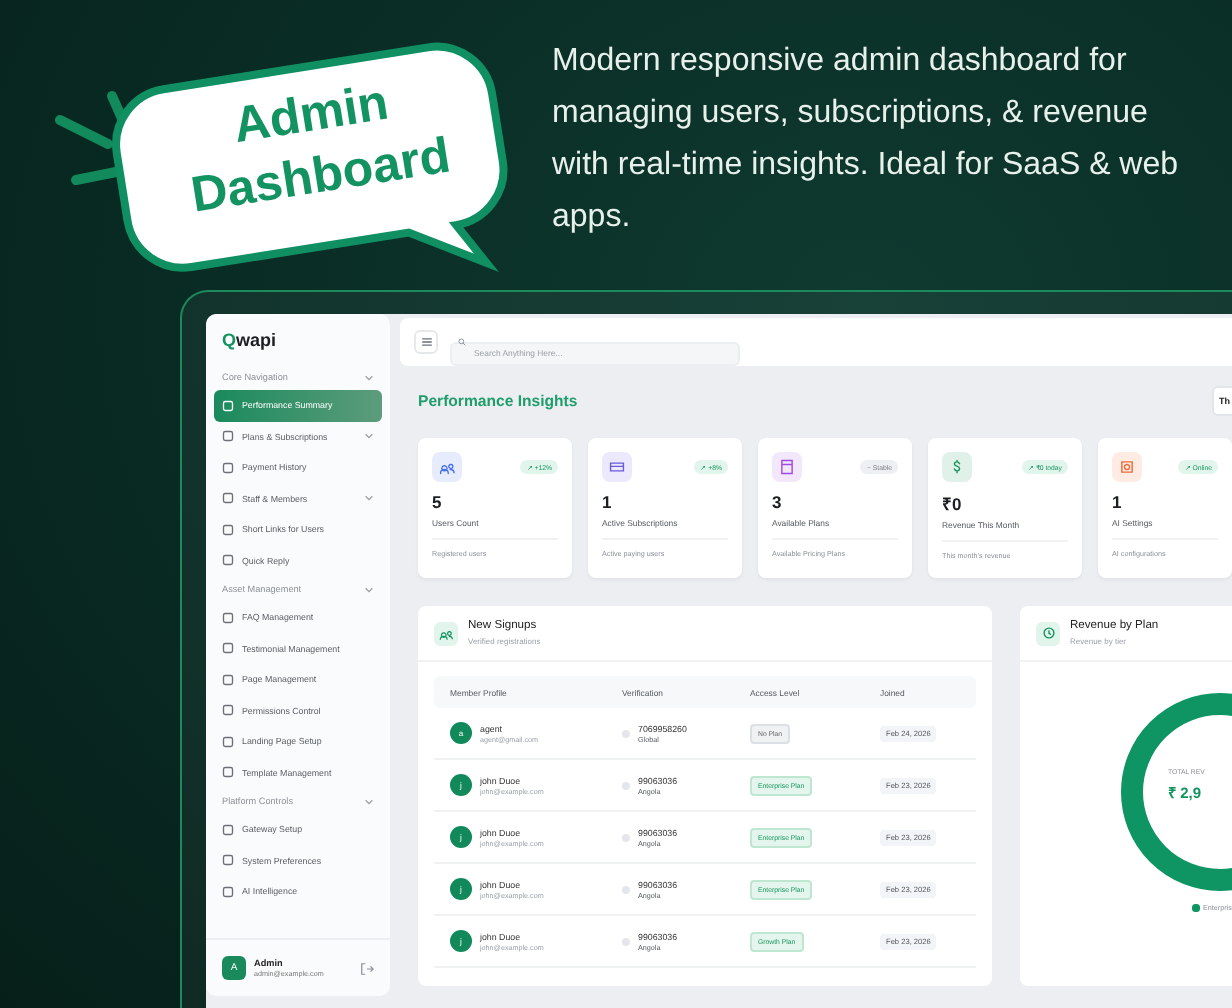  Describe the element at coordinates (256, 339) in the screenshot. I see `logo-name: wapi` at that location.